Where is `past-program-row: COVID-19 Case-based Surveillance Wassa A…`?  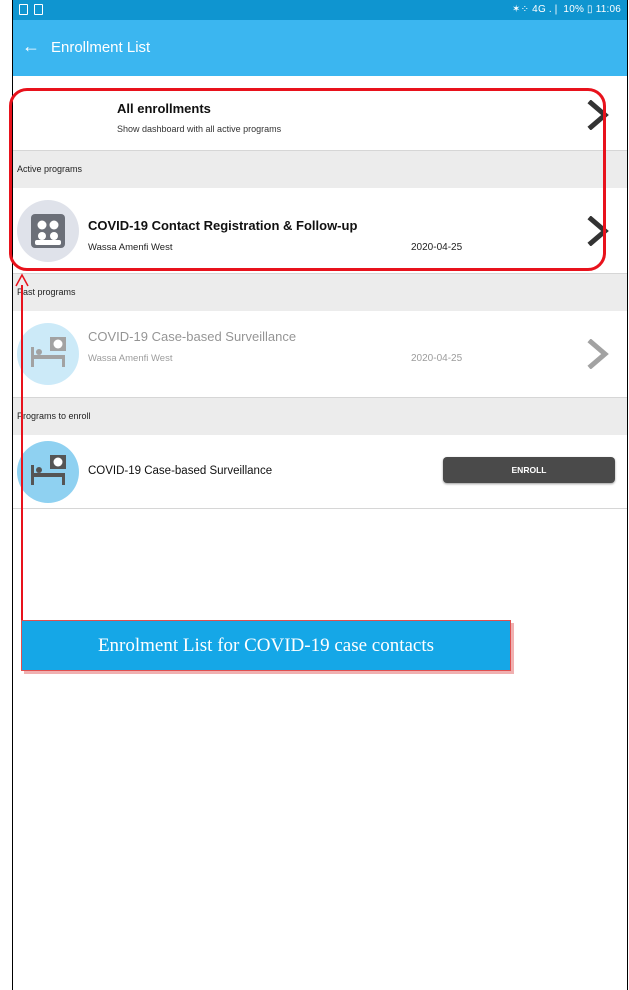
past-program-row: COVID-19 Case-based Surveillance Wassa A… is located at coordinates (320, 354).